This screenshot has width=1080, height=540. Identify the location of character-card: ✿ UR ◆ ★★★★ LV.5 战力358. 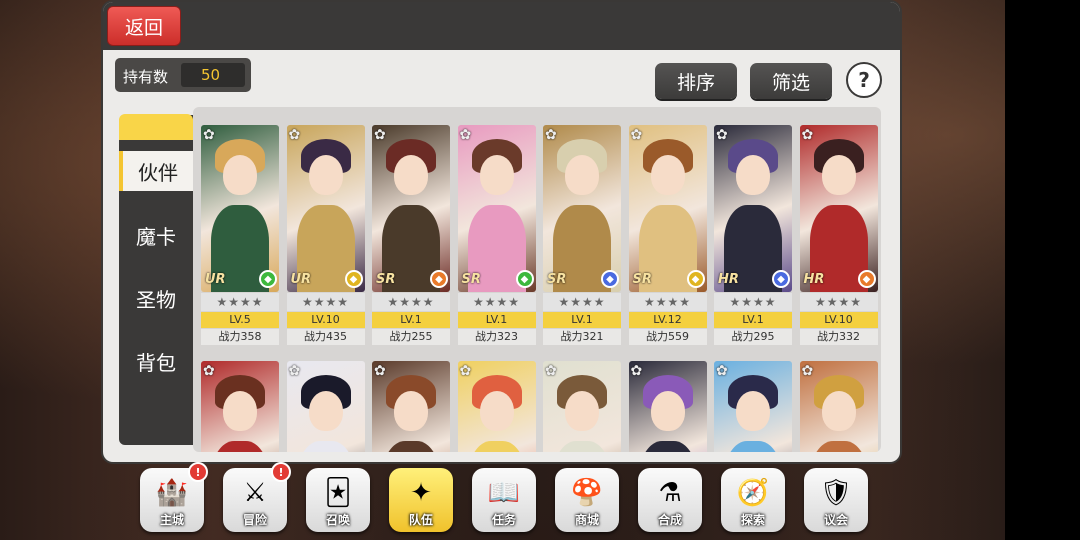
(240, 235).